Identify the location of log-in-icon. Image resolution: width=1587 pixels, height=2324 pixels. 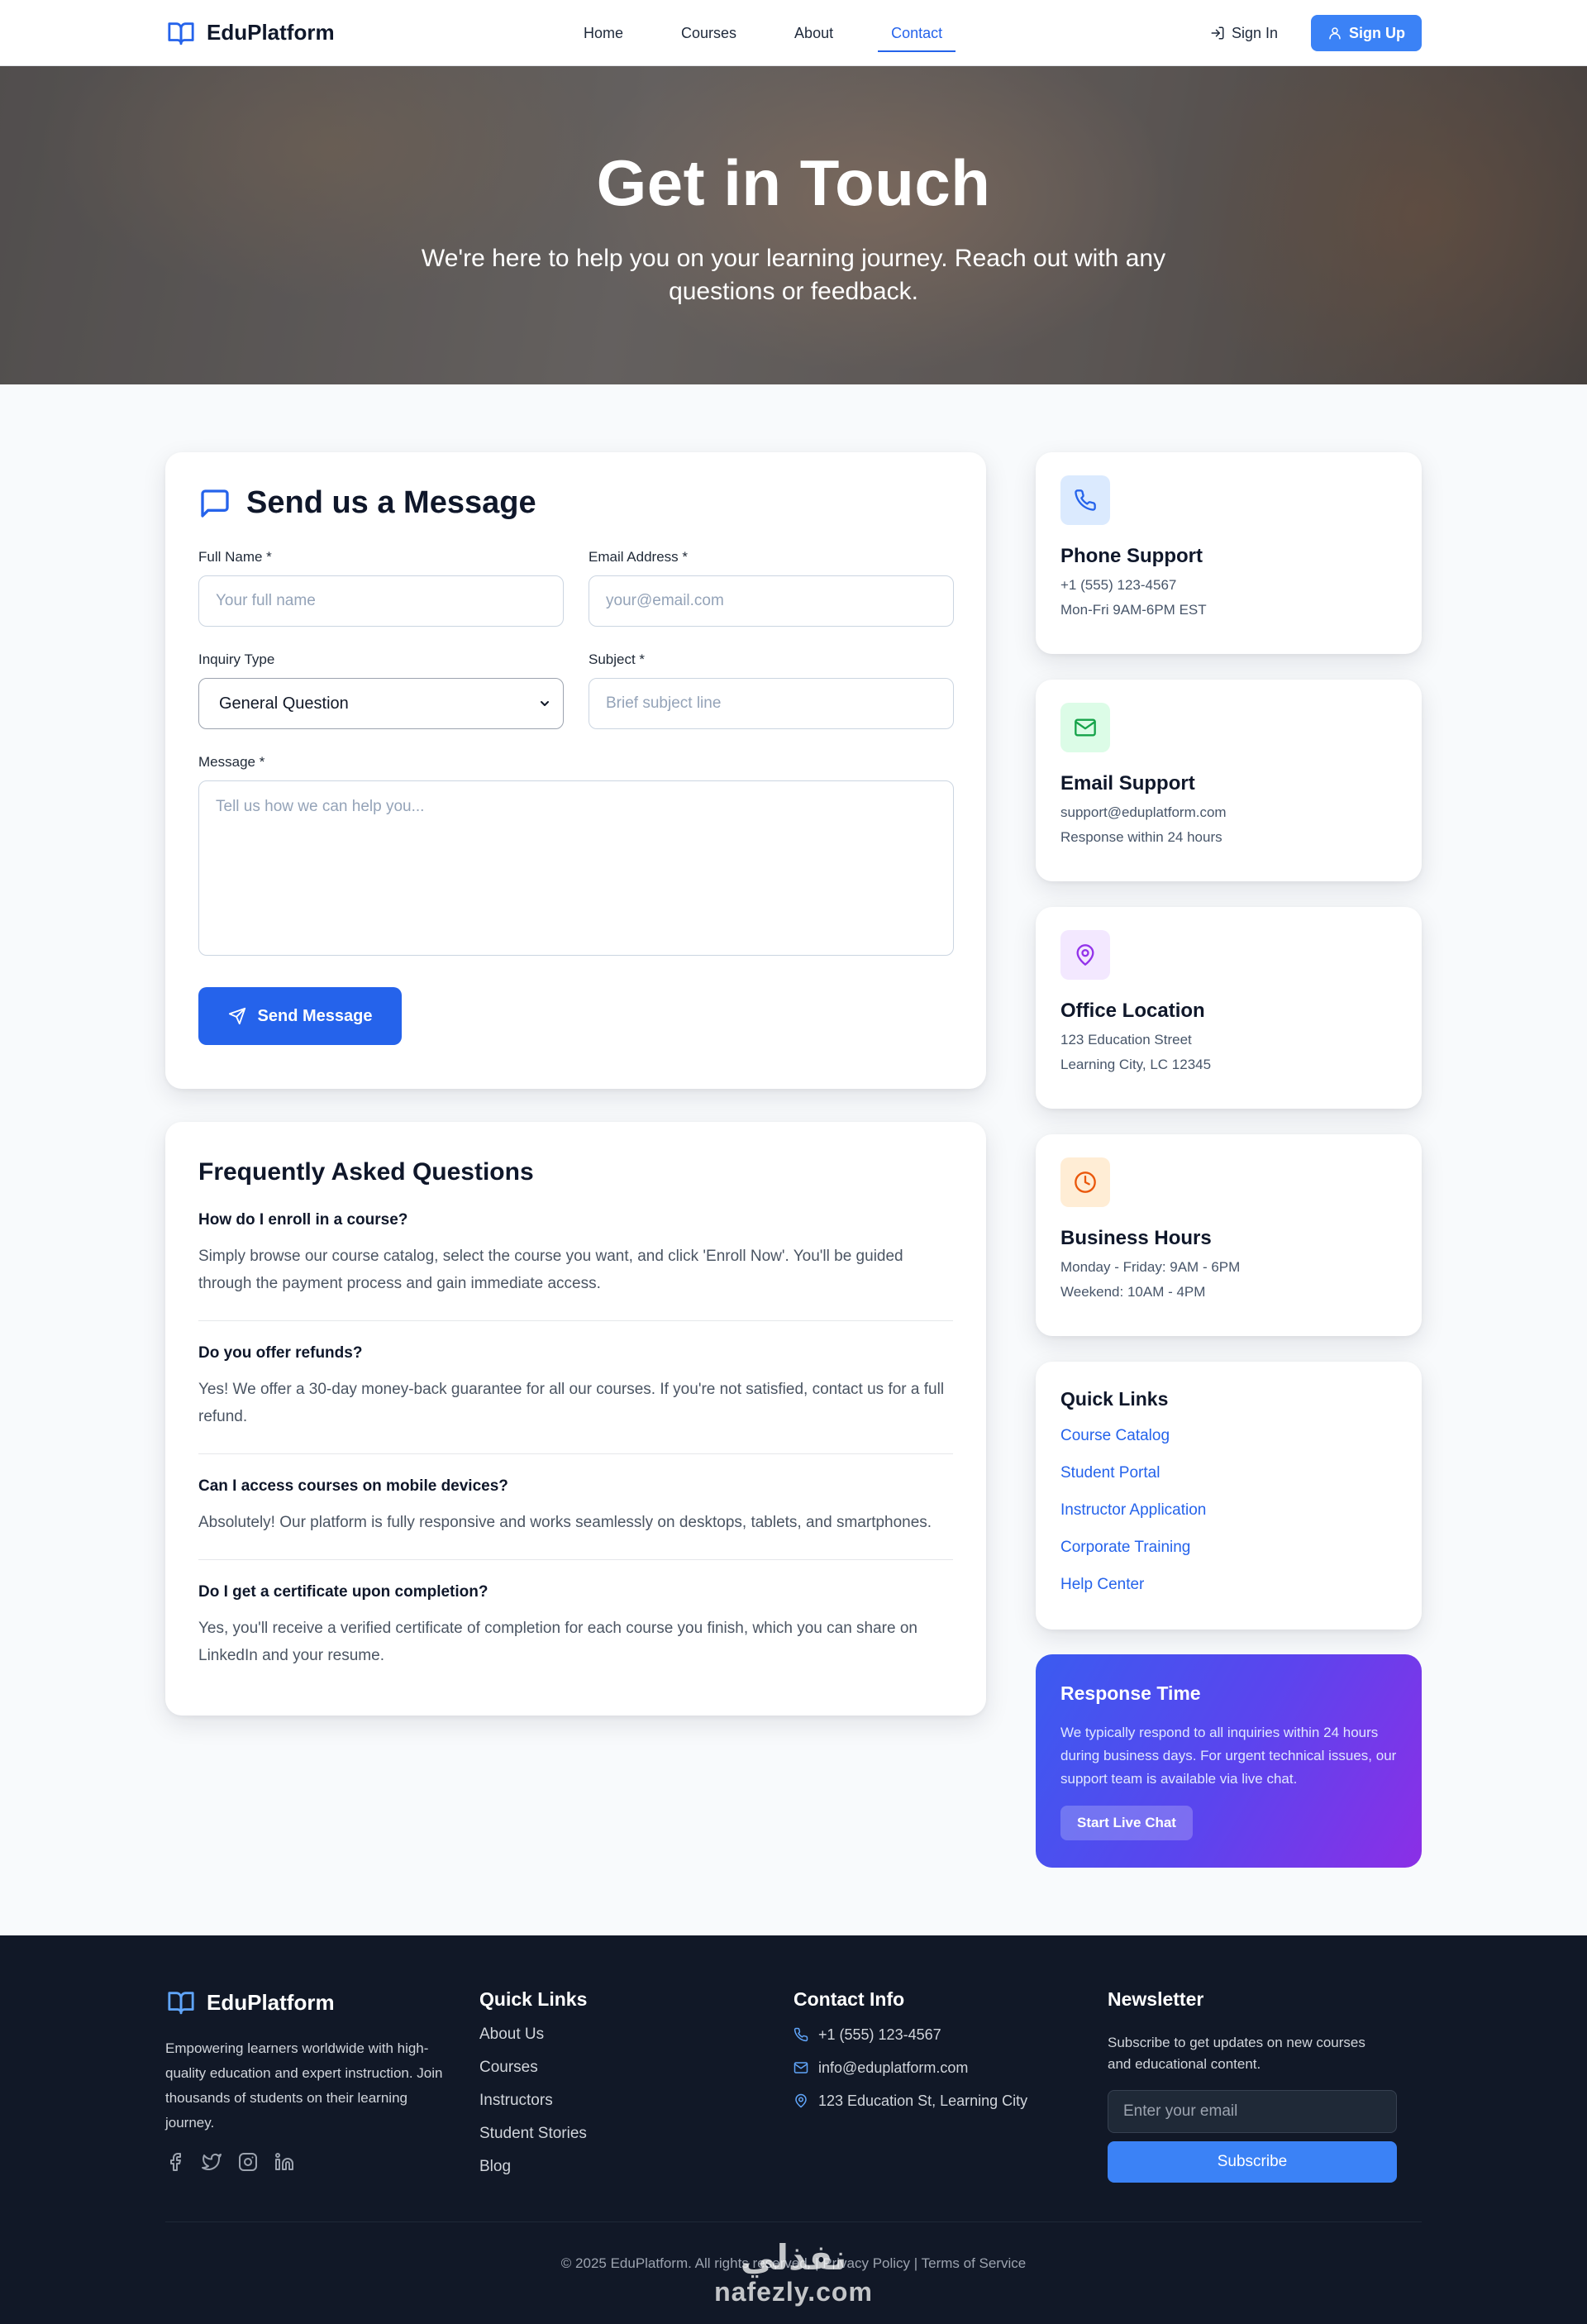
(1217, 33).